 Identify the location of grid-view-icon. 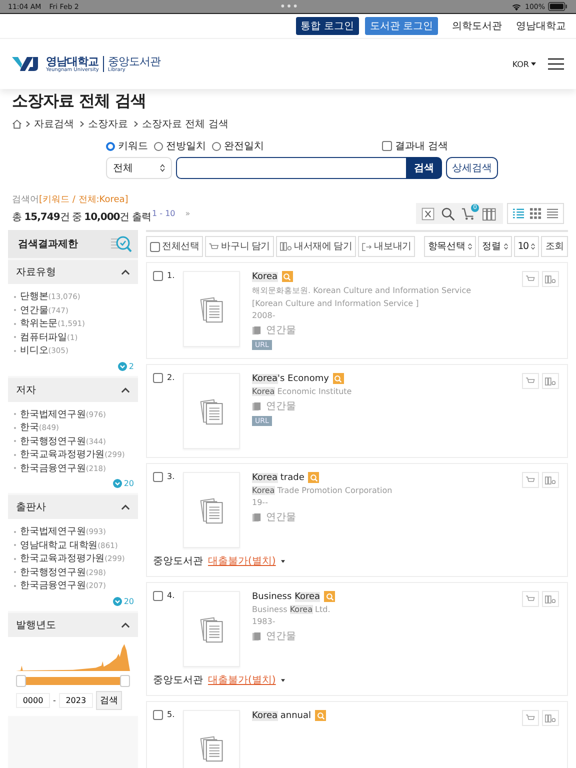
(535, 213).